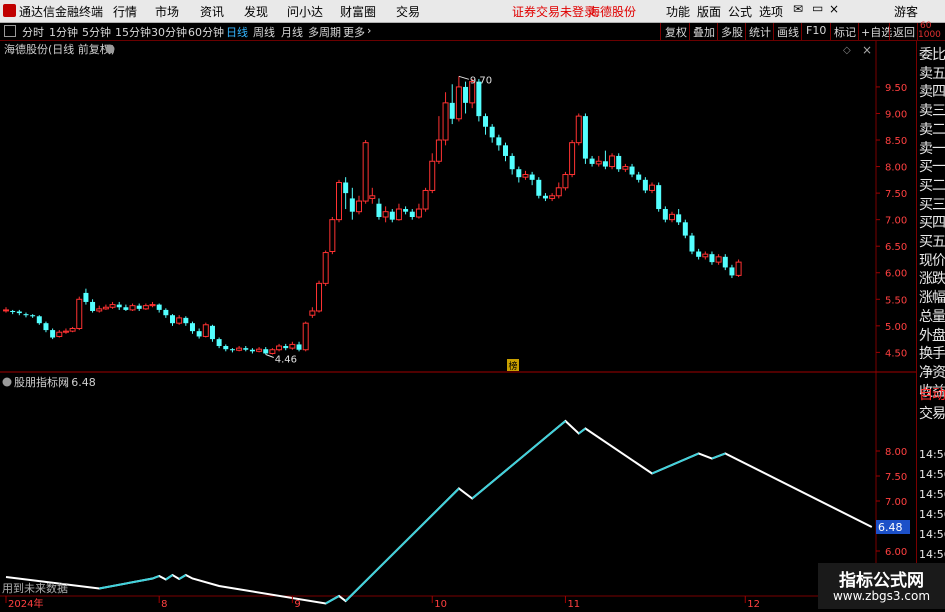 The width and height of the screenshot is (945, 612). I want to click on btn-huaxian: 画线, so click(788, 32).